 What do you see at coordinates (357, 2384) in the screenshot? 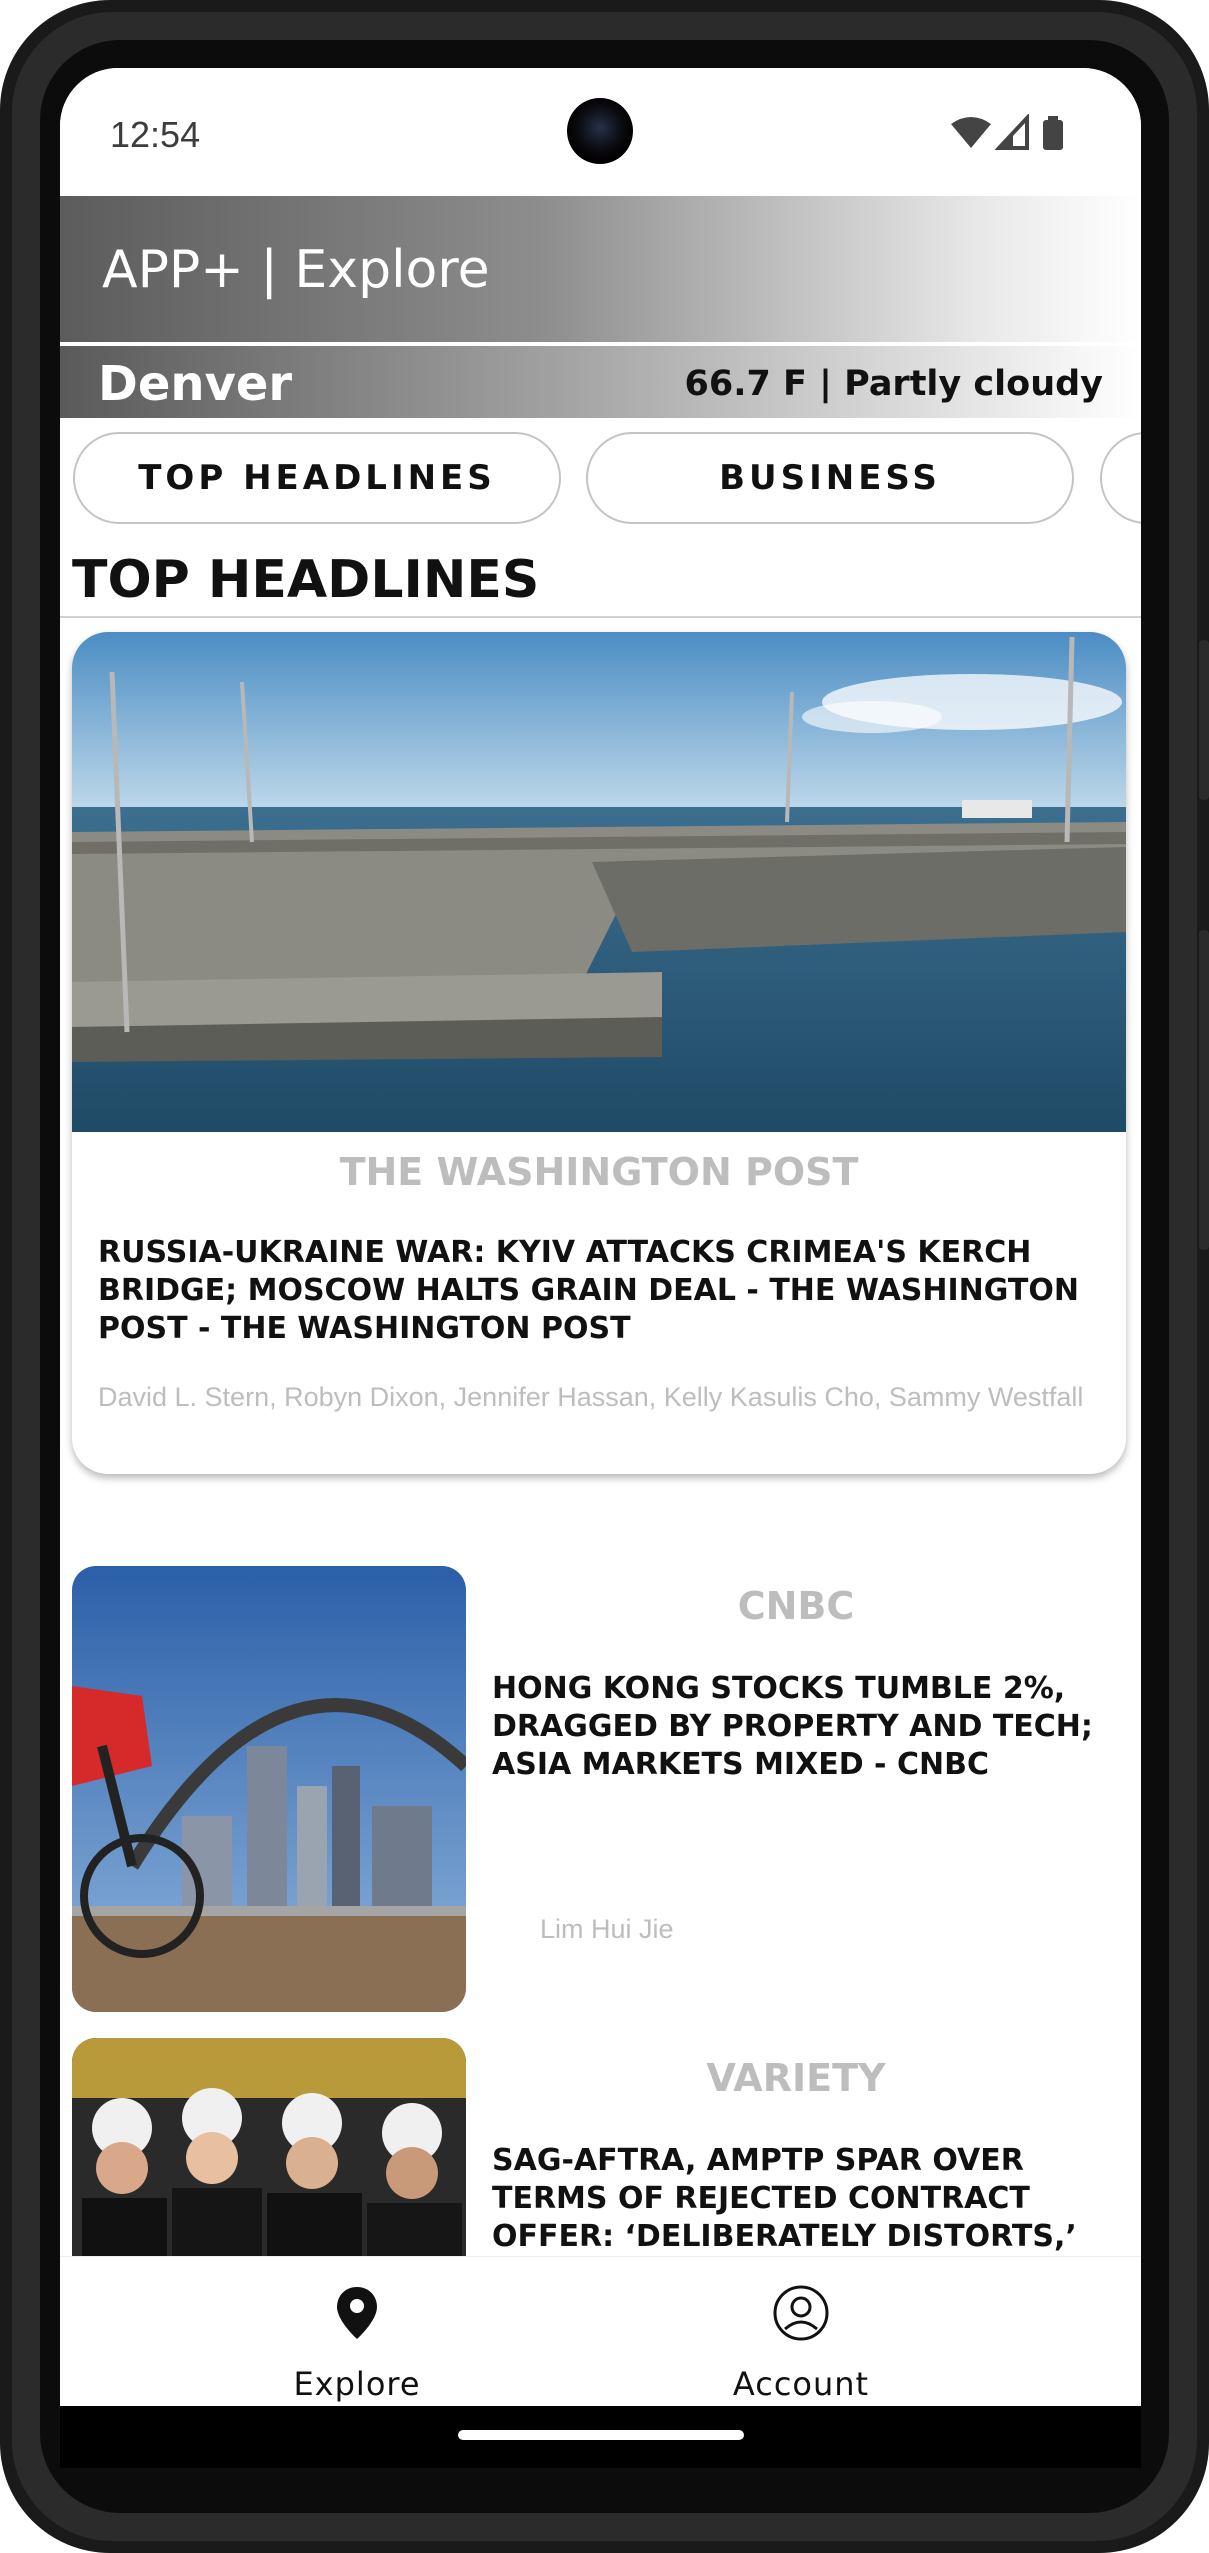
I see `nav-explore-label: Explore` at bounding box center [357, 2384].